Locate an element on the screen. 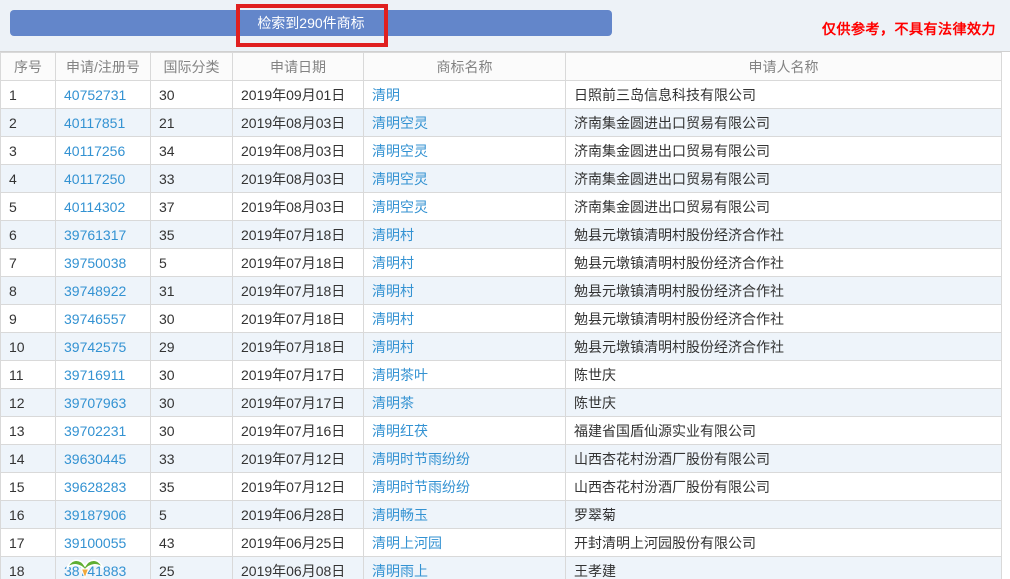 This screenshot has width=1010, height=579. trademark-name-link: 清明雨上 is located at coordinates (400, 571).